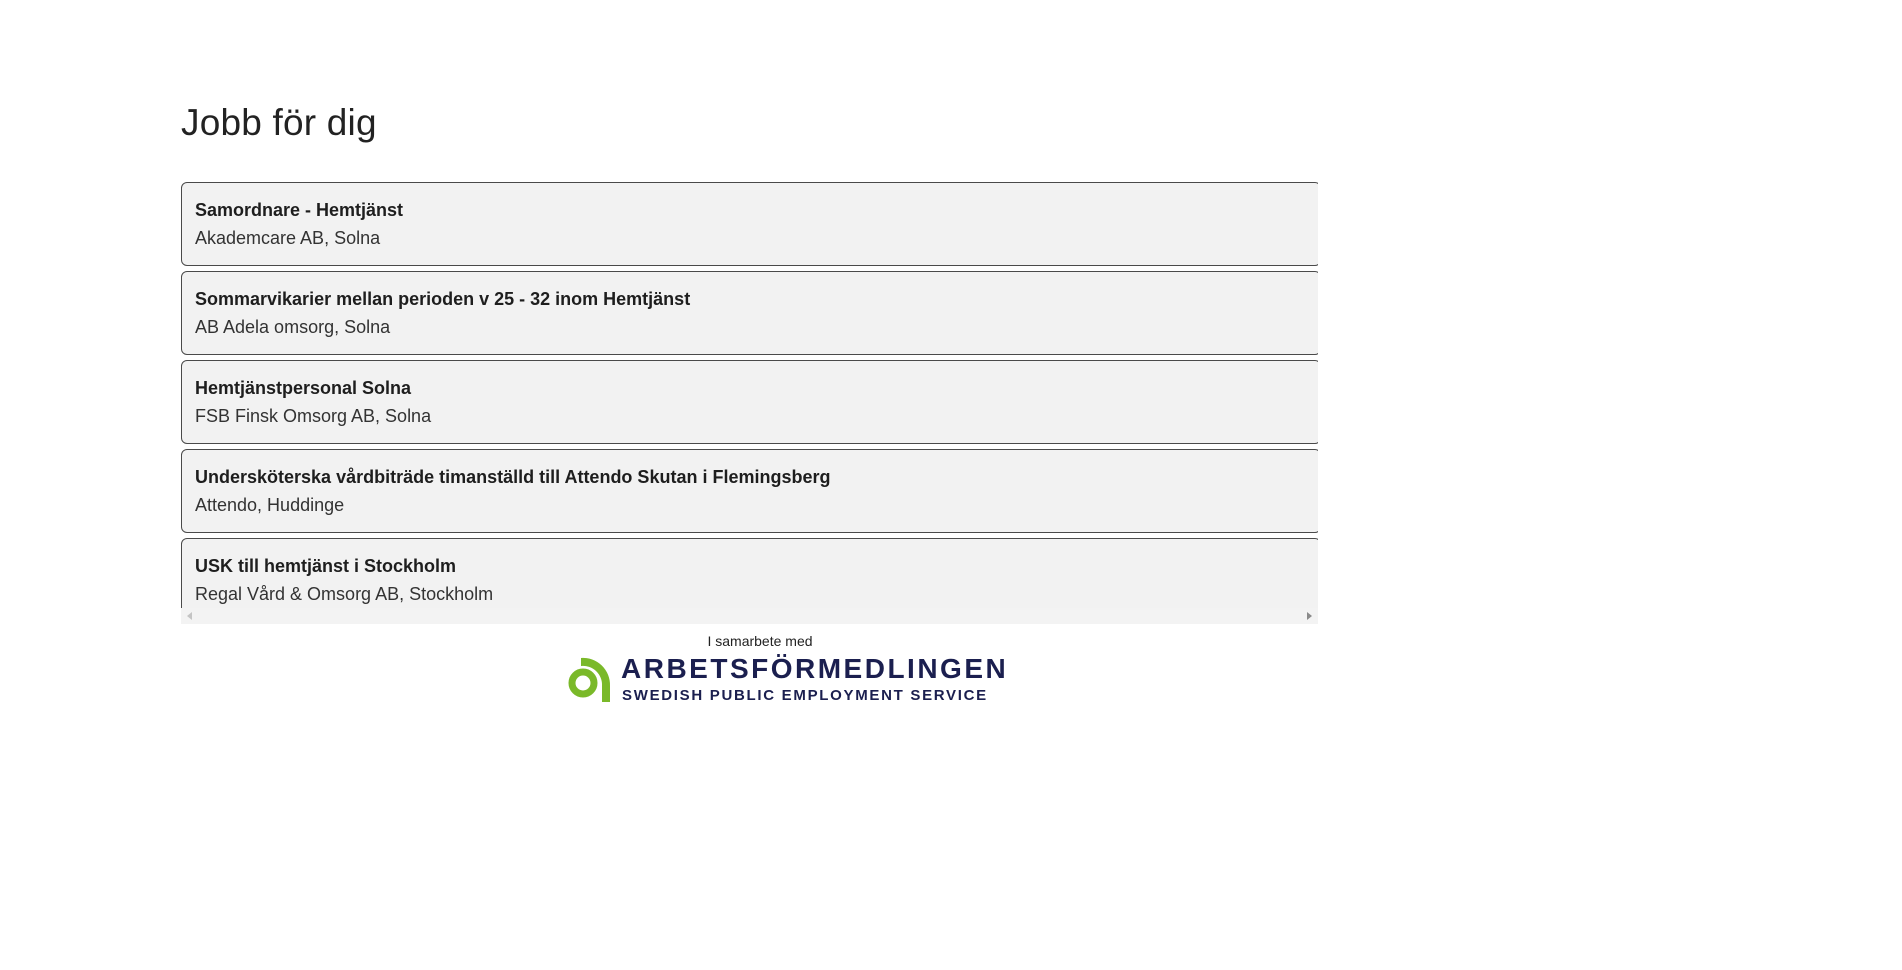 This screenshot has width=1902, height=970. What do you see at coordinates (189, 616) in the screenshot?
I see `scroll-left-arrow-icon` at bounding box center [189, 616].